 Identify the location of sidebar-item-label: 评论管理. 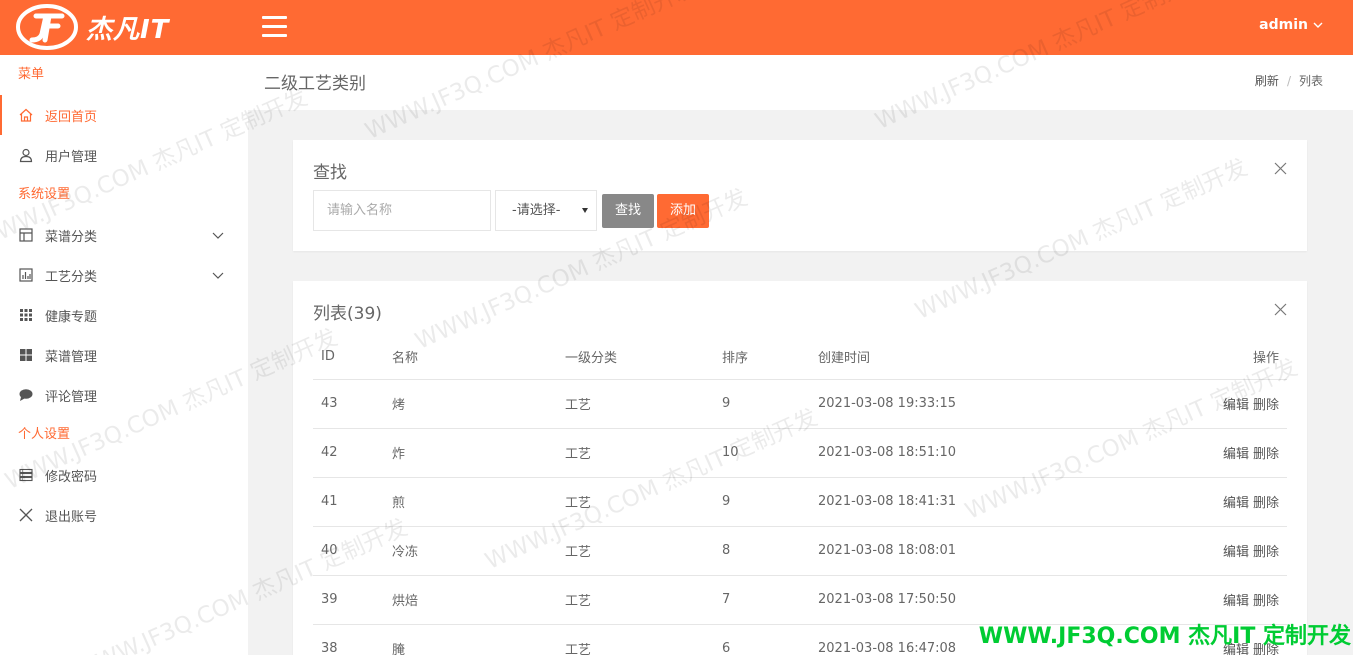
(71, 397).